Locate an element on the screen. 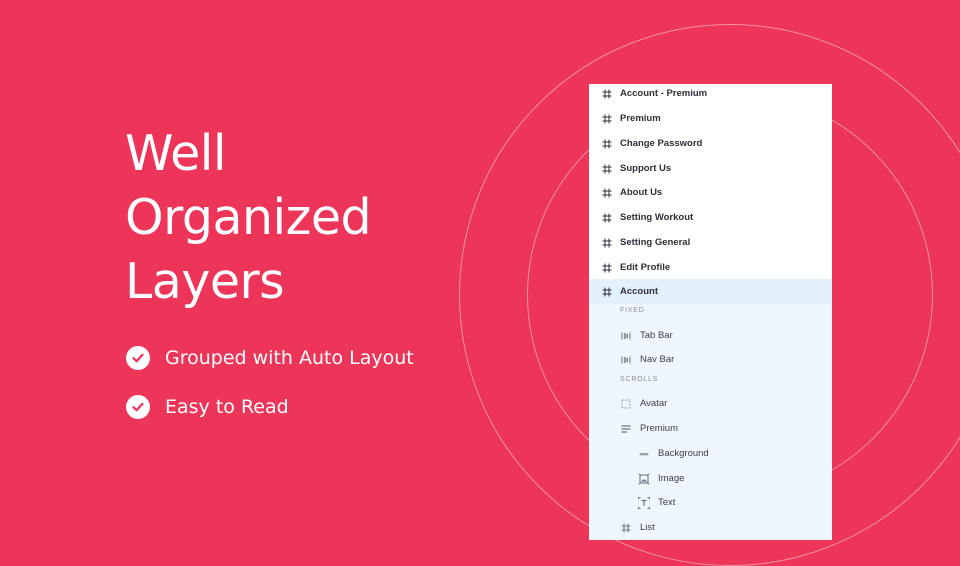  layer-label: Image is located at coordinates (671, 478).